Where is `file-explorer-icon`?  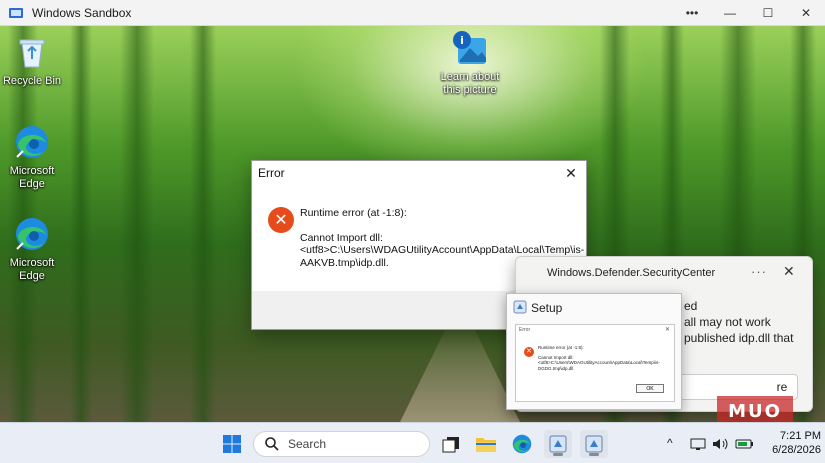
file-explorer-icon is located at coordinates (486, 445).